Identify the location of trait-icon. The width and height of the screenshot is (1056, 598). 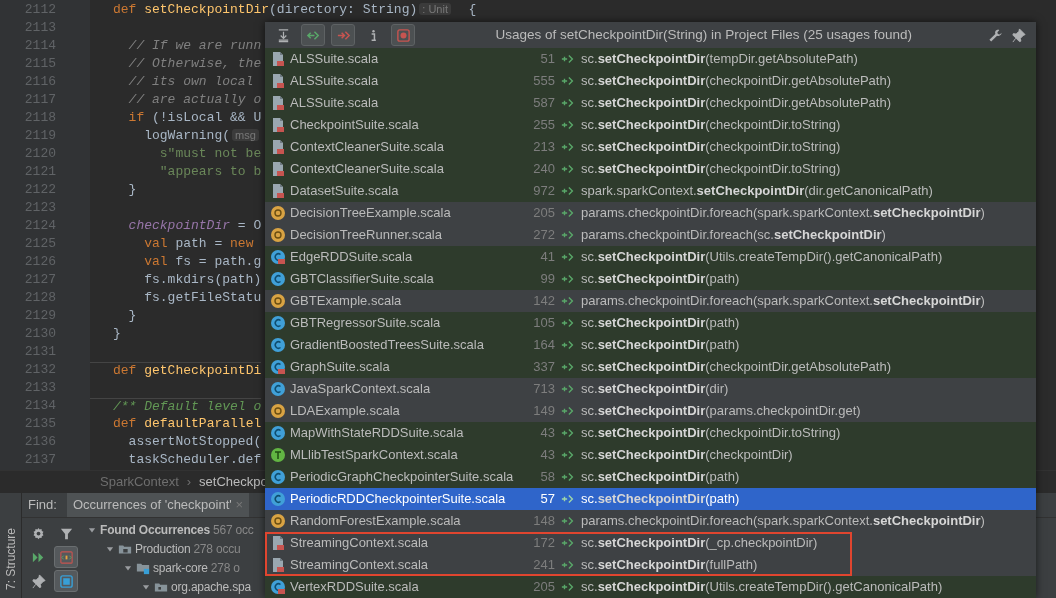
(278, 455).